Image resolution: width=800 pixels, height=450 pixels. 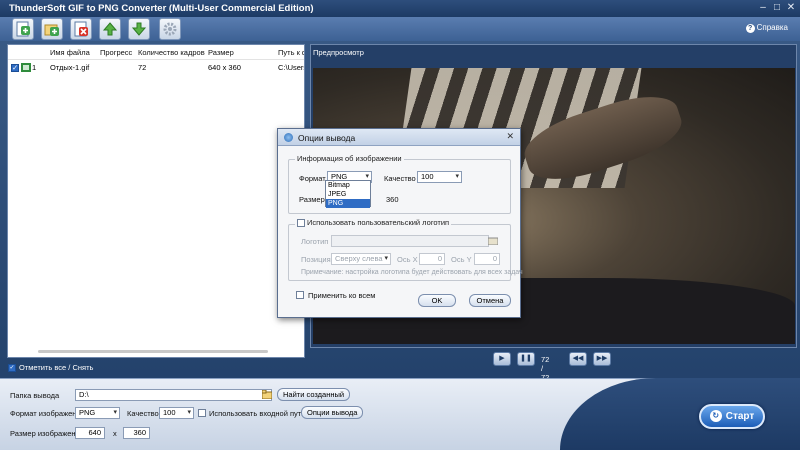 What do you see at coordinates (400, 29) in the screenshot?
I see `toolbar: ? Справка` at bounding box center [400, 29].